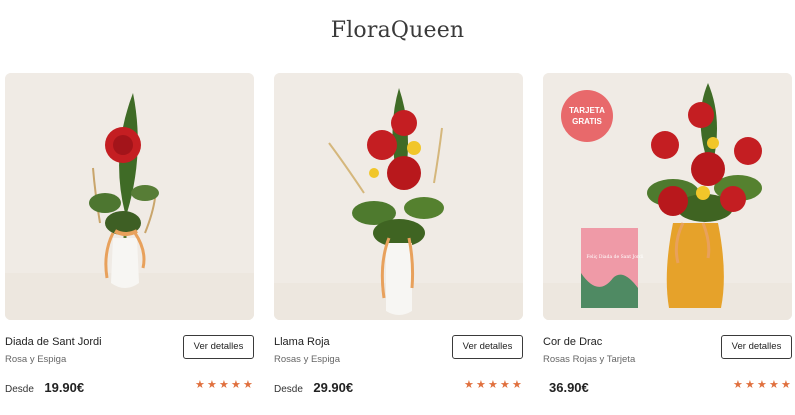  What do you see at coordinates (587, 121) in the screenshot?
I see `badge-line2: GRATIS` at bounding box center [587, 121].